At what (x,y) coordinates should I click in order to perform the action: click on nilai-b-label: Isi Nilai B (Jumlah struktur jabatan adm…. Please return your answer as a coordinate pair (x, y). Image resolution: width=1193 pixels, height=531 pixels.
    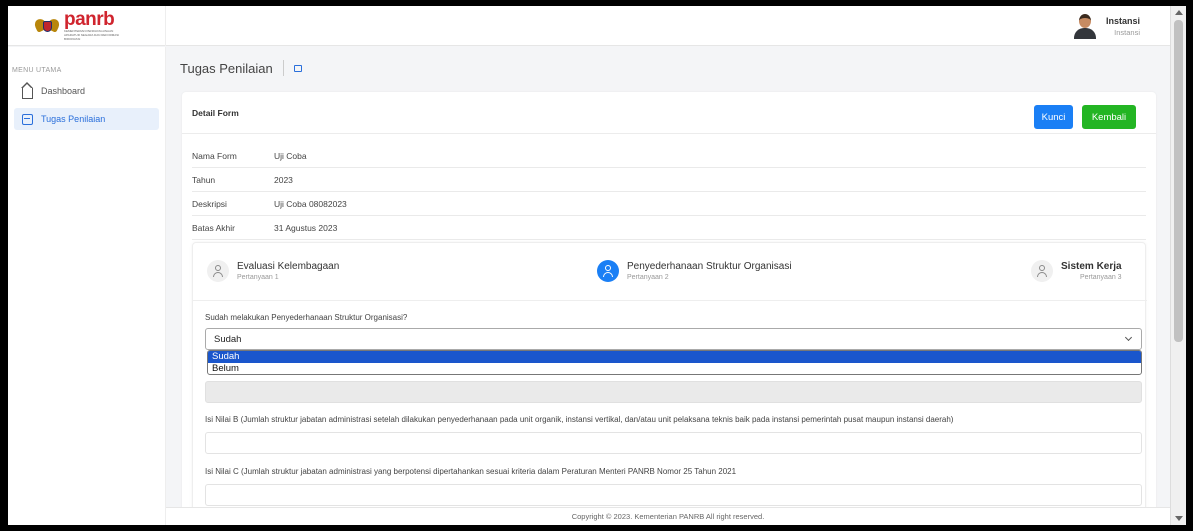
    Looking at the image, I should click on (579, 419).